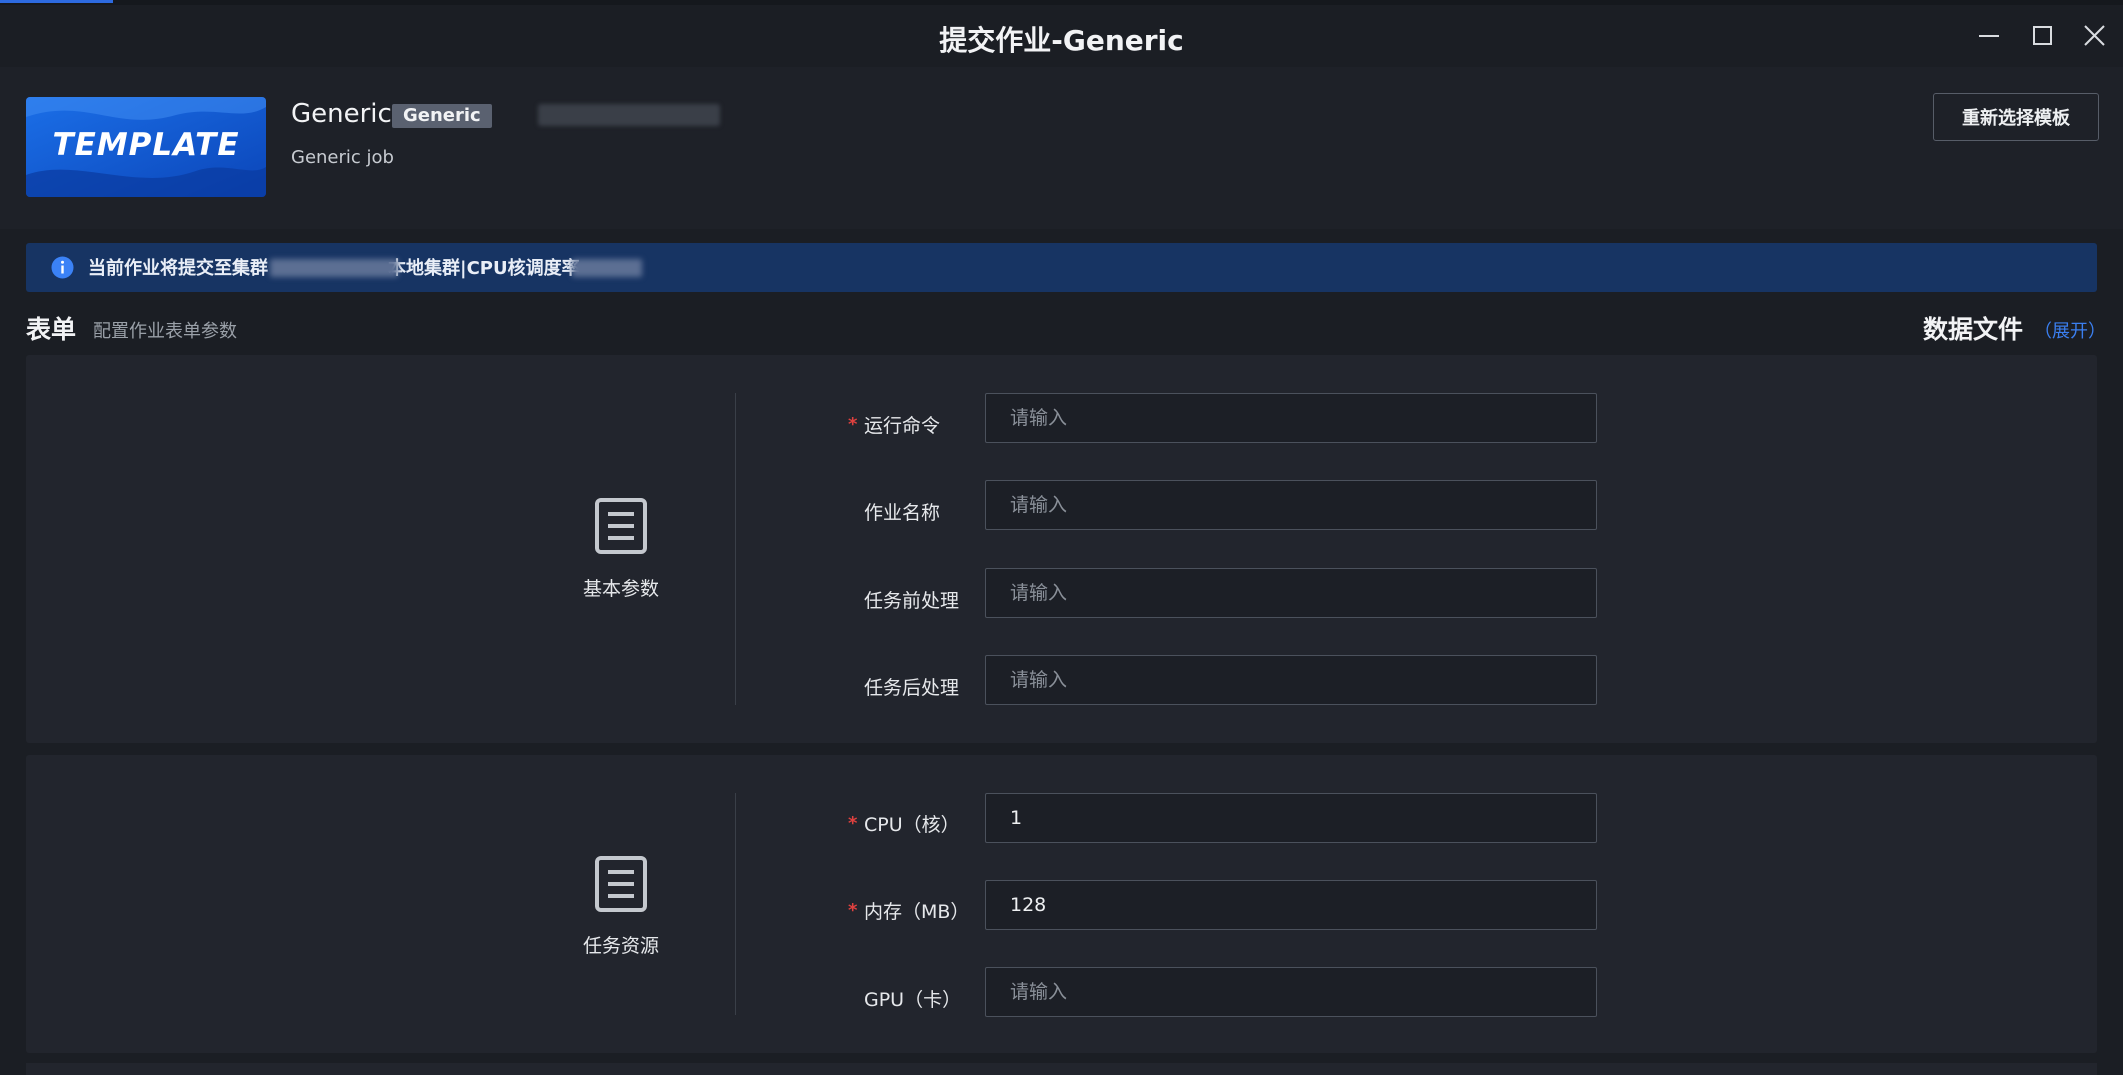 The width and height of the screenshot is (2123, 1075). I want to click on minimize-icon, so click(1989, 36).